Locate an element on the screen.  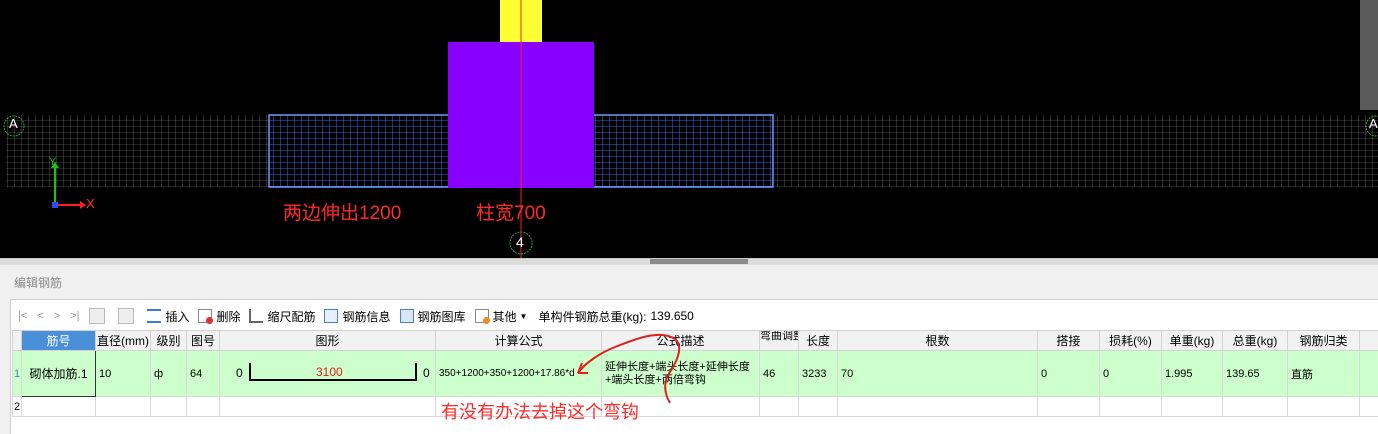
chevron-down-icon: ▼ is located at coordinates (524, 316).